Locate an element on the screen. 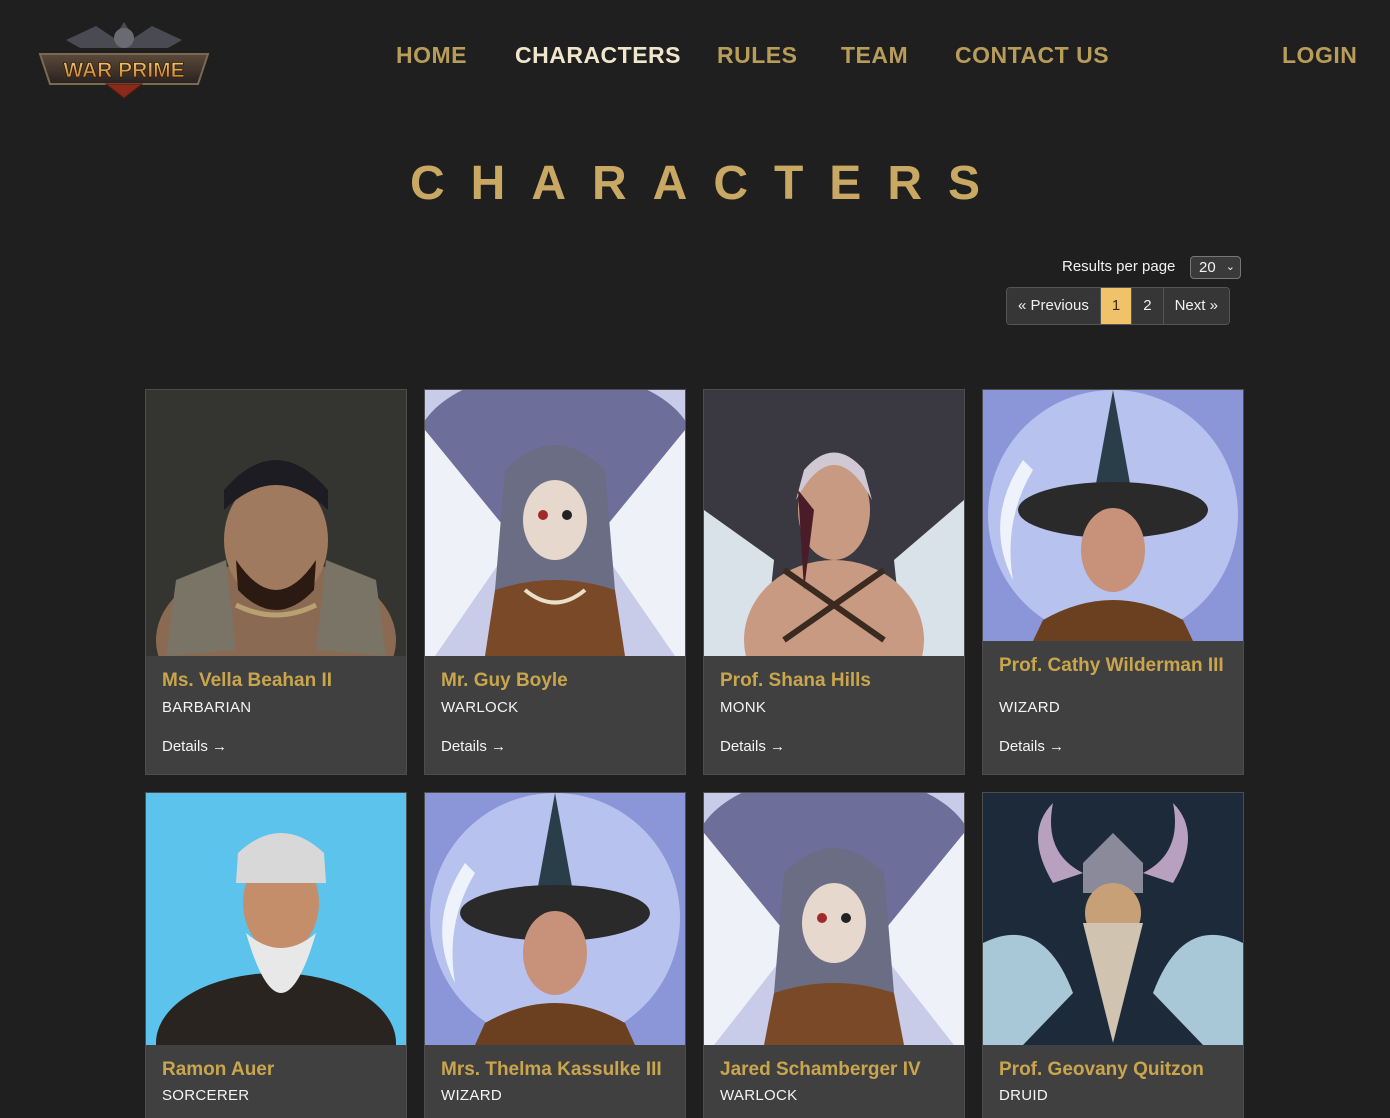  character-name: Ramon Auer is located at coordinates (218, 1069).